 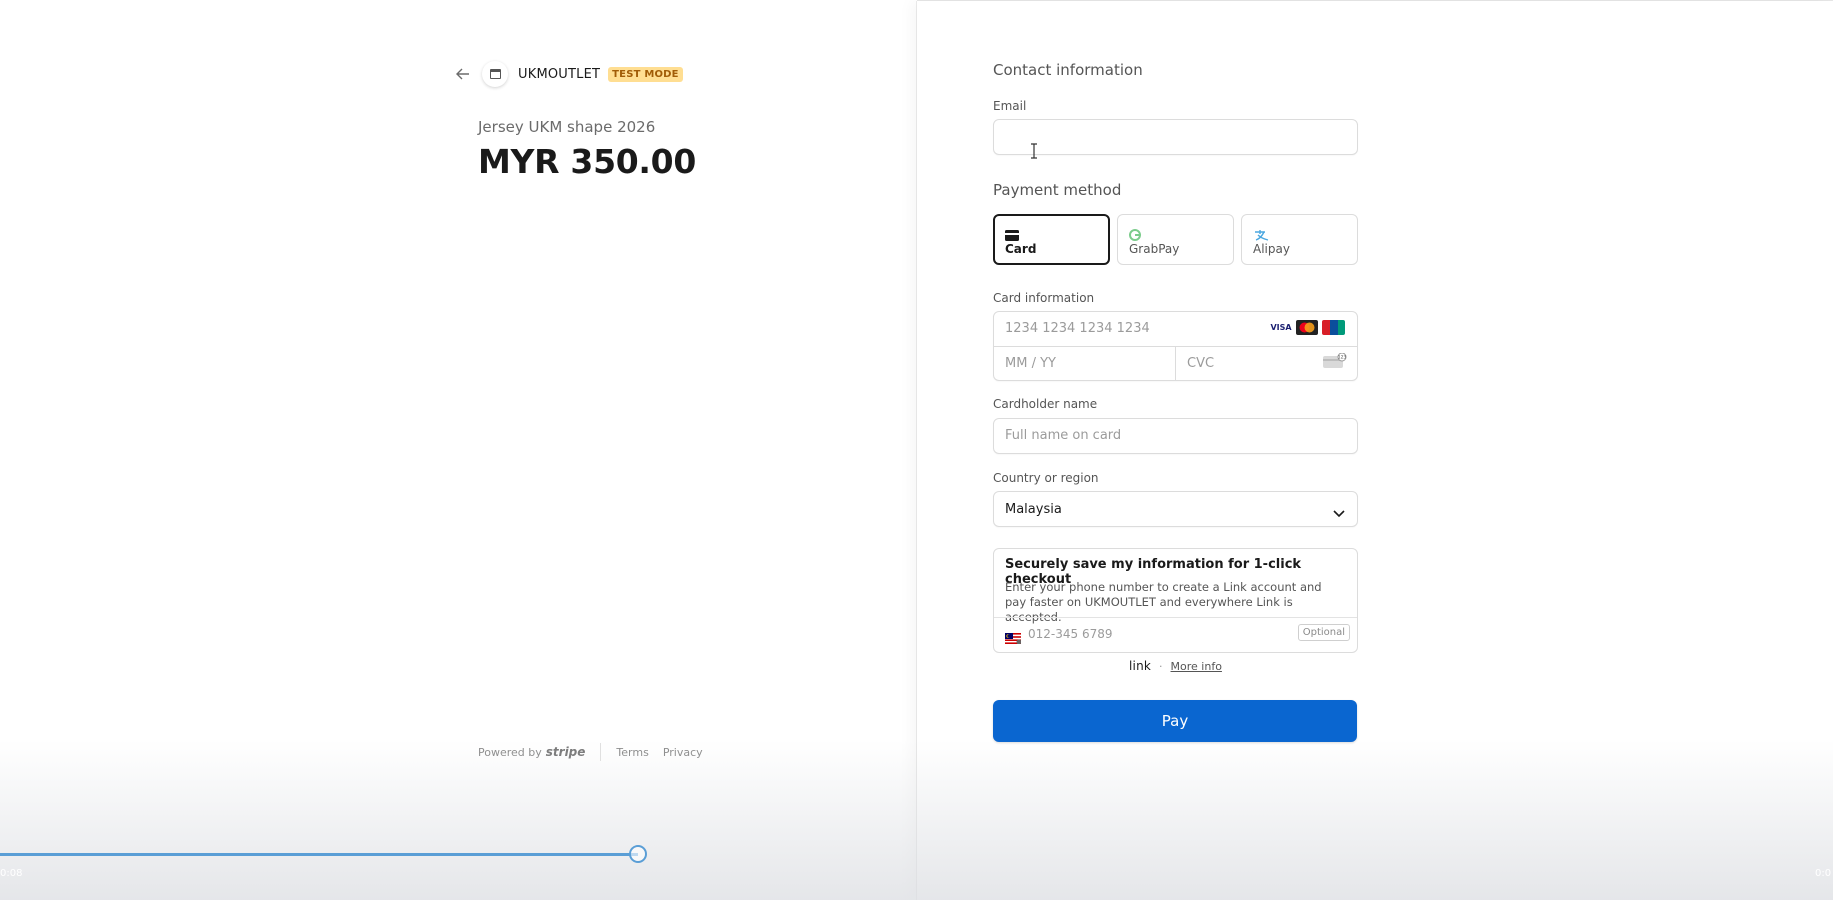 I want to click on video-scrubber-handle, so click(x=638, y=854).